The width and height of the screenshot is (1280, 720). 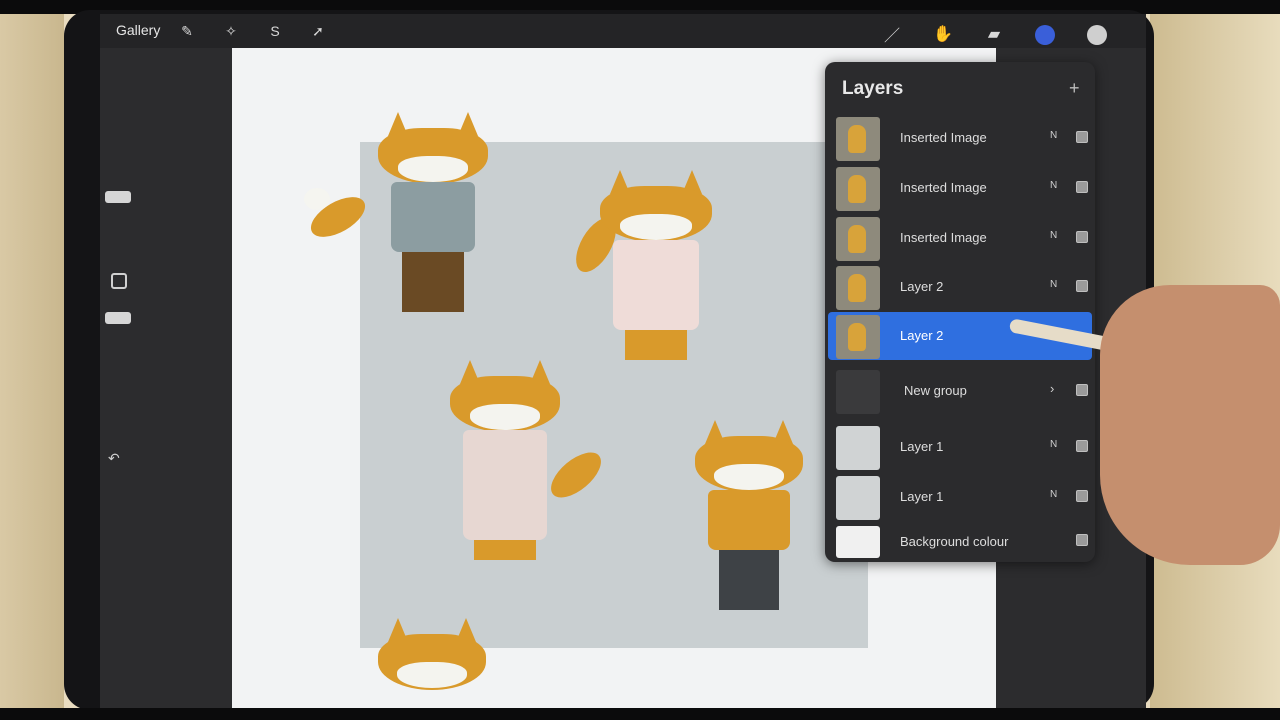 What do you see at coordinates (118, 197) in the screenshot?
I see `brush-size-slider` at bounding box center [118, 197].